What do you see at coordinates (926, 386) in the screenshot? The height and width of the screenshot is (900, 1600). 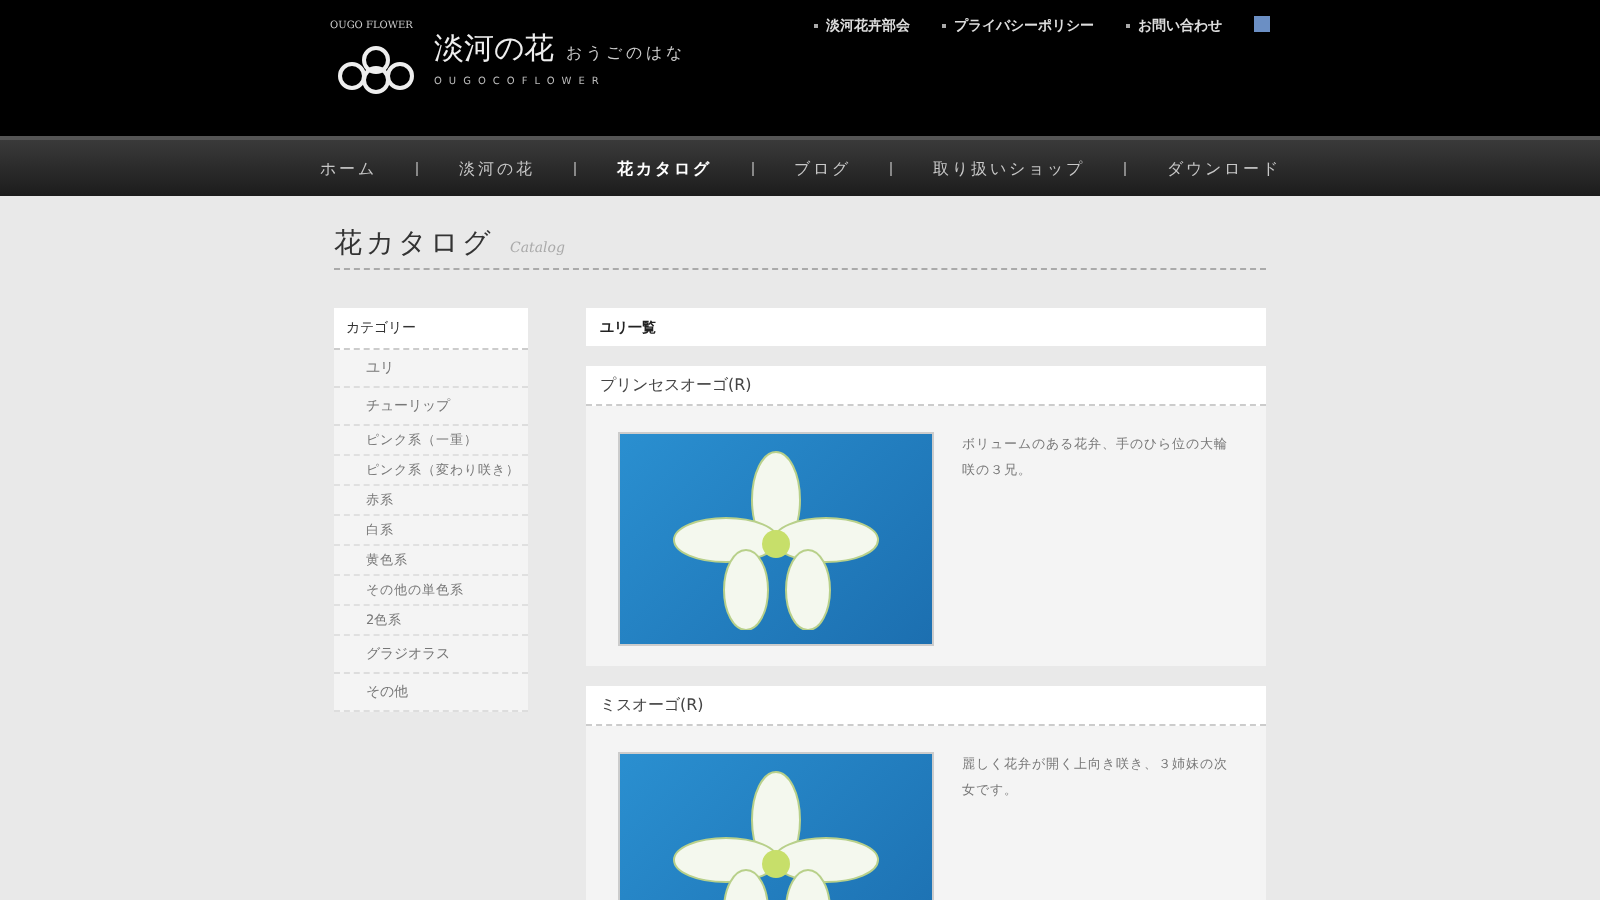 I see `product-title: プリンセスオーゴ(R)` at bounding box center [926, 386].